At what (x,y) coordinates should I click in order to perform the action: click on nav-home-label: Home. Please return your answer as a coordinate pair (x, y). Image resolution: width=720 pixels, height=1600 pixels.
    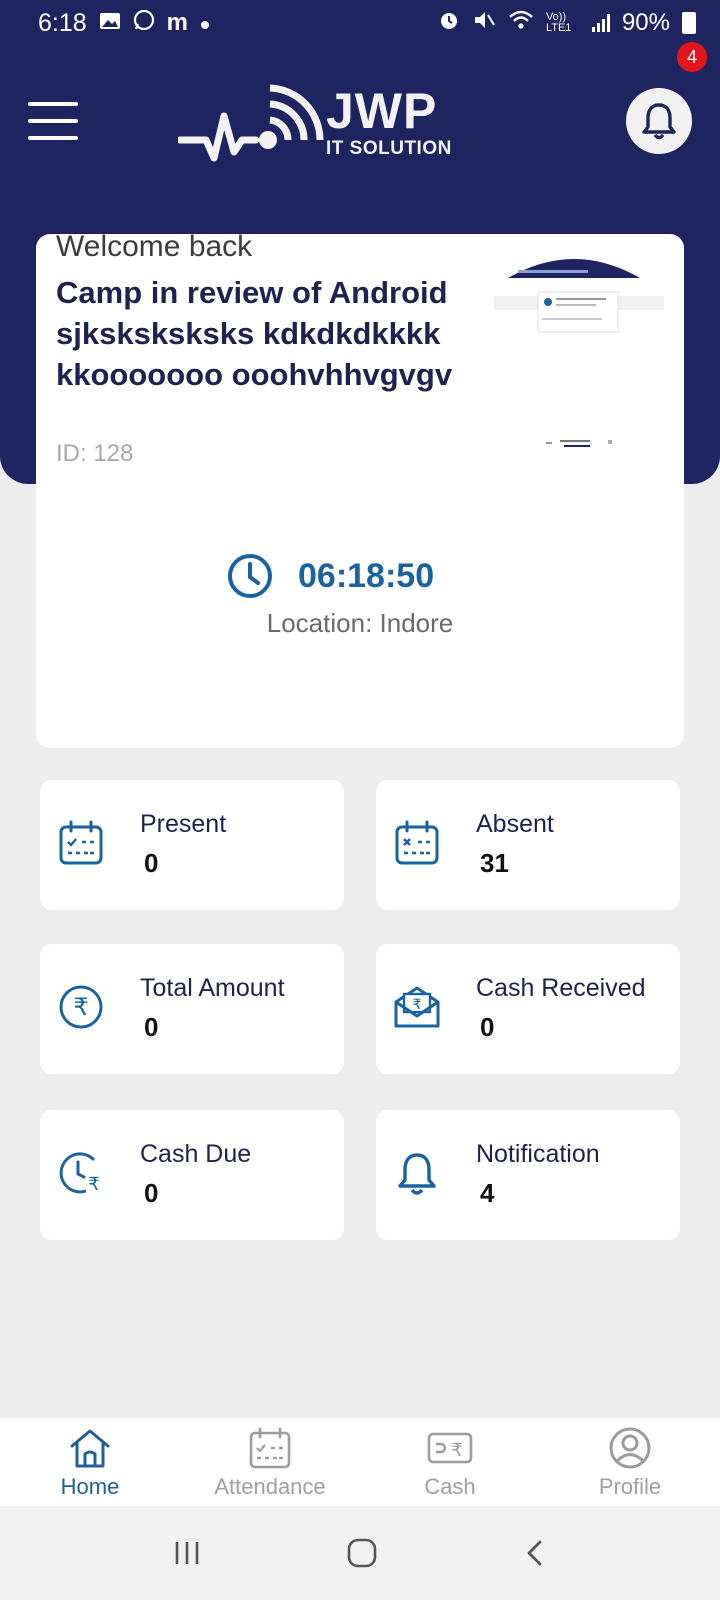
    Looking at the image, I should click on (90, 1486).